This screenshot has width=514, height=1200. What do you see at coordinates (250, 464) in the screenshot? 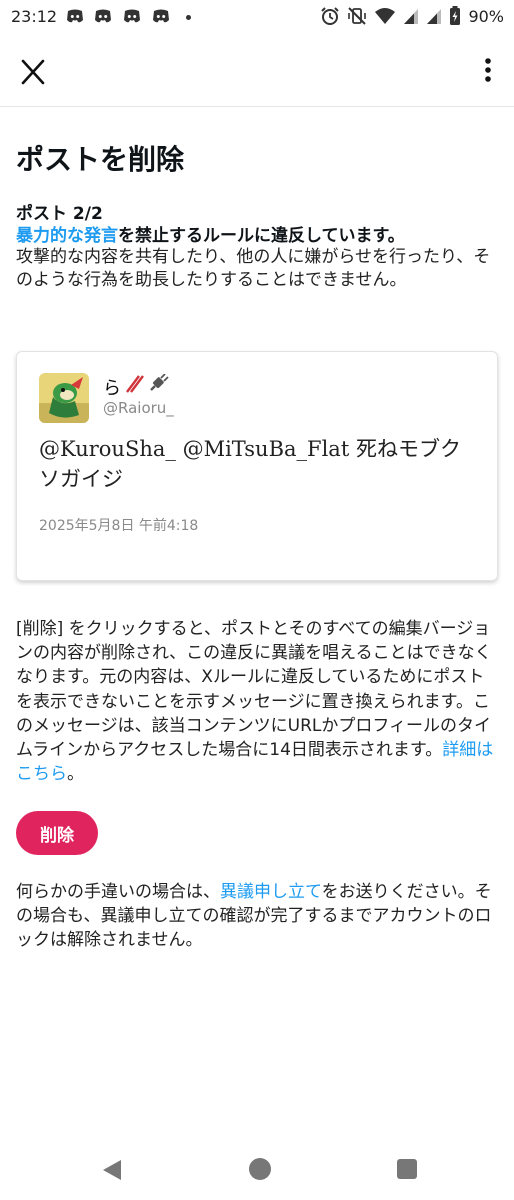
I see `post-text: @KurouSha_ @MiTsuBa_Flat 死ねモブクソガイジ` at bounding box center [250, 464].